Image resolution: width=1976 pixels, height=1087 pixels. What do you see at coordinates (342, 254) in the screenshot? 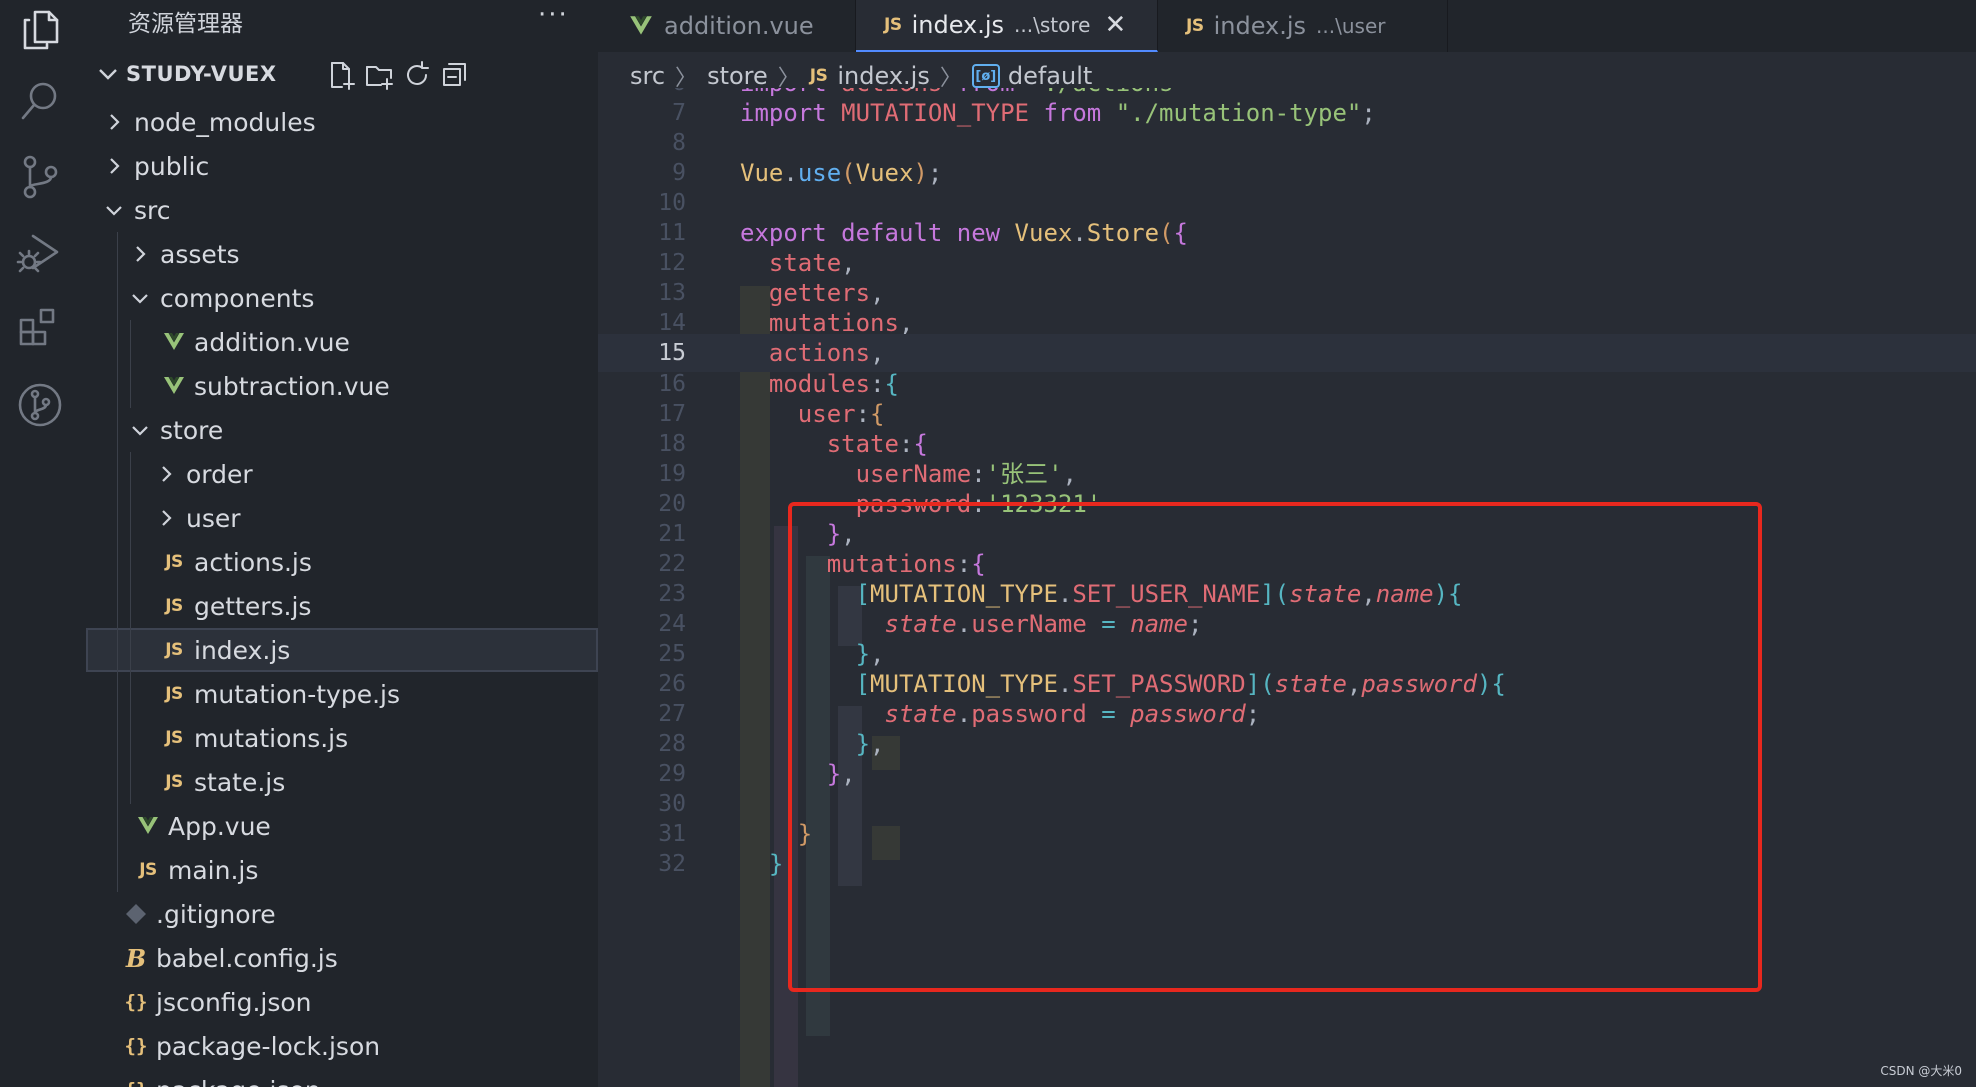
I see `tree-folder: assets` at bounding box center [342, 254].